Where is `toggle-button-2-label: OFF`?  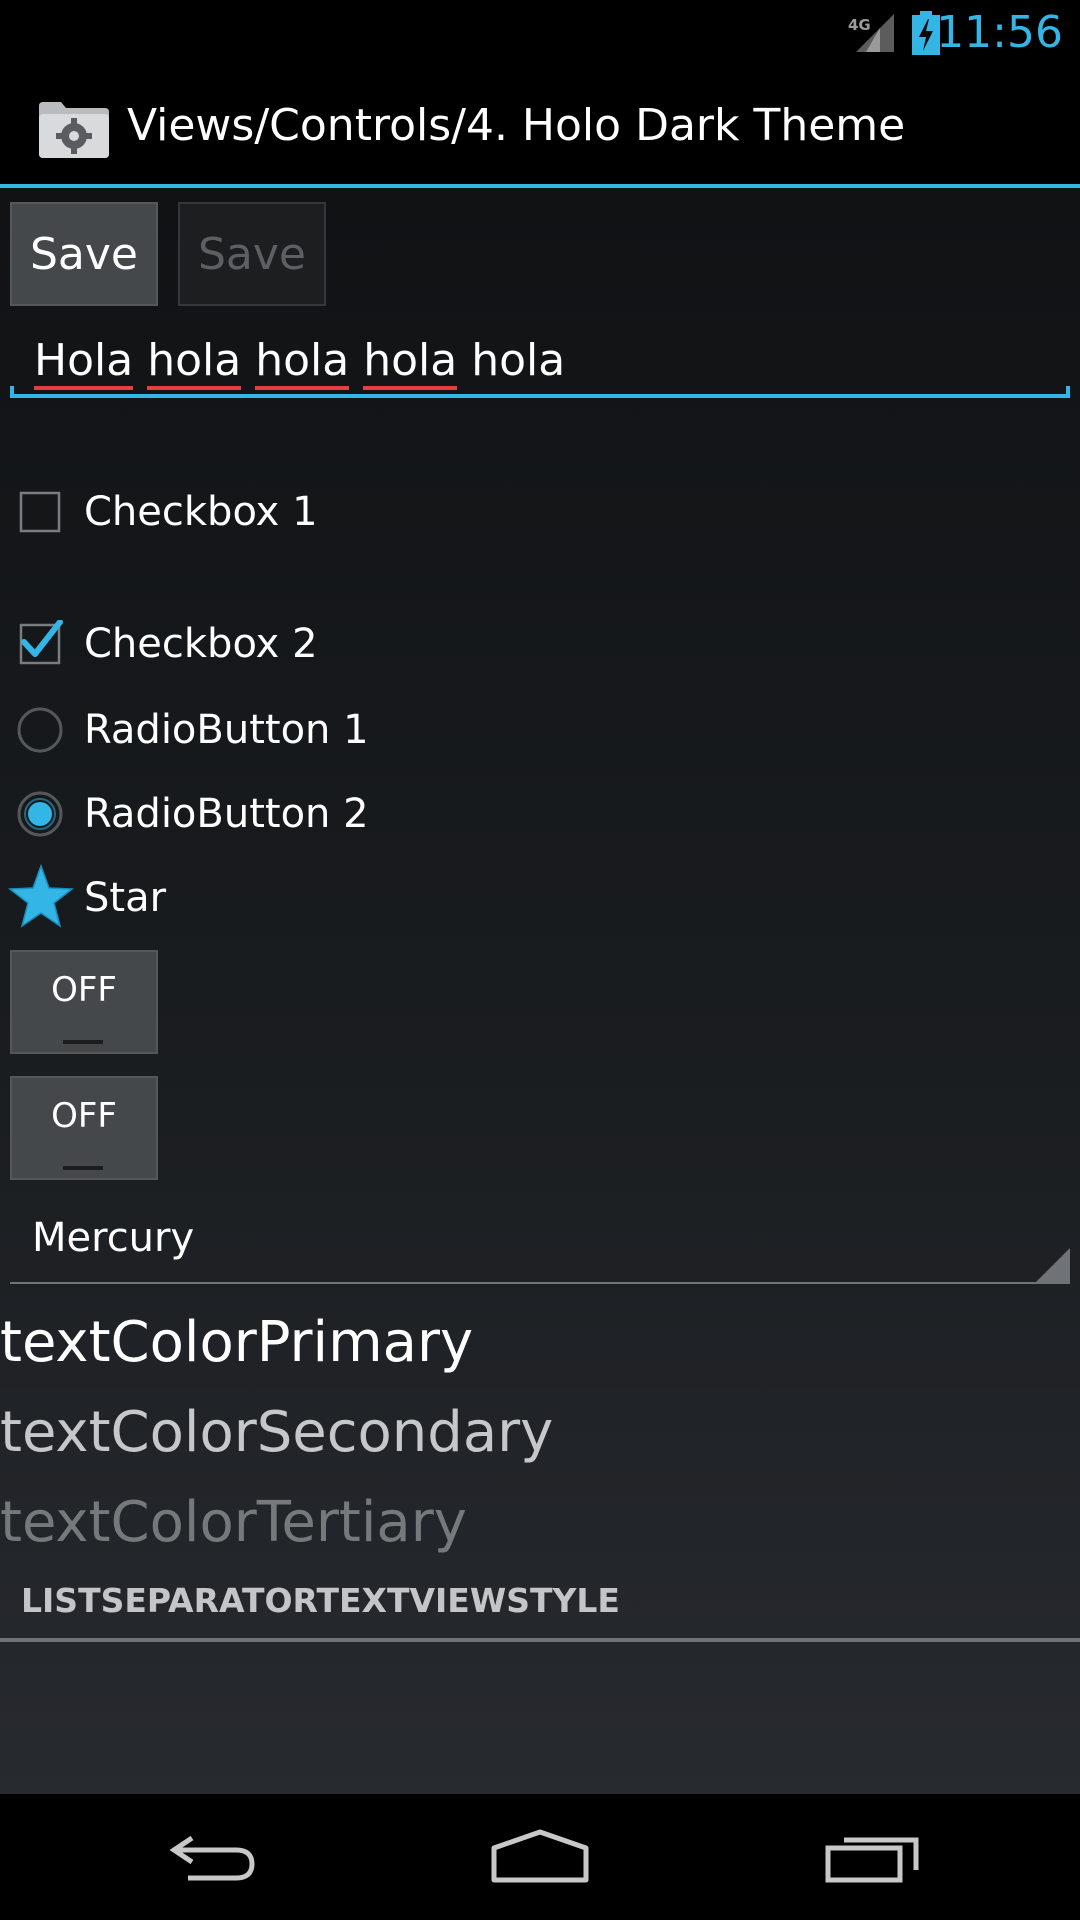
toggle-button-2-label: OFF is located at coordinates (84, 1116).